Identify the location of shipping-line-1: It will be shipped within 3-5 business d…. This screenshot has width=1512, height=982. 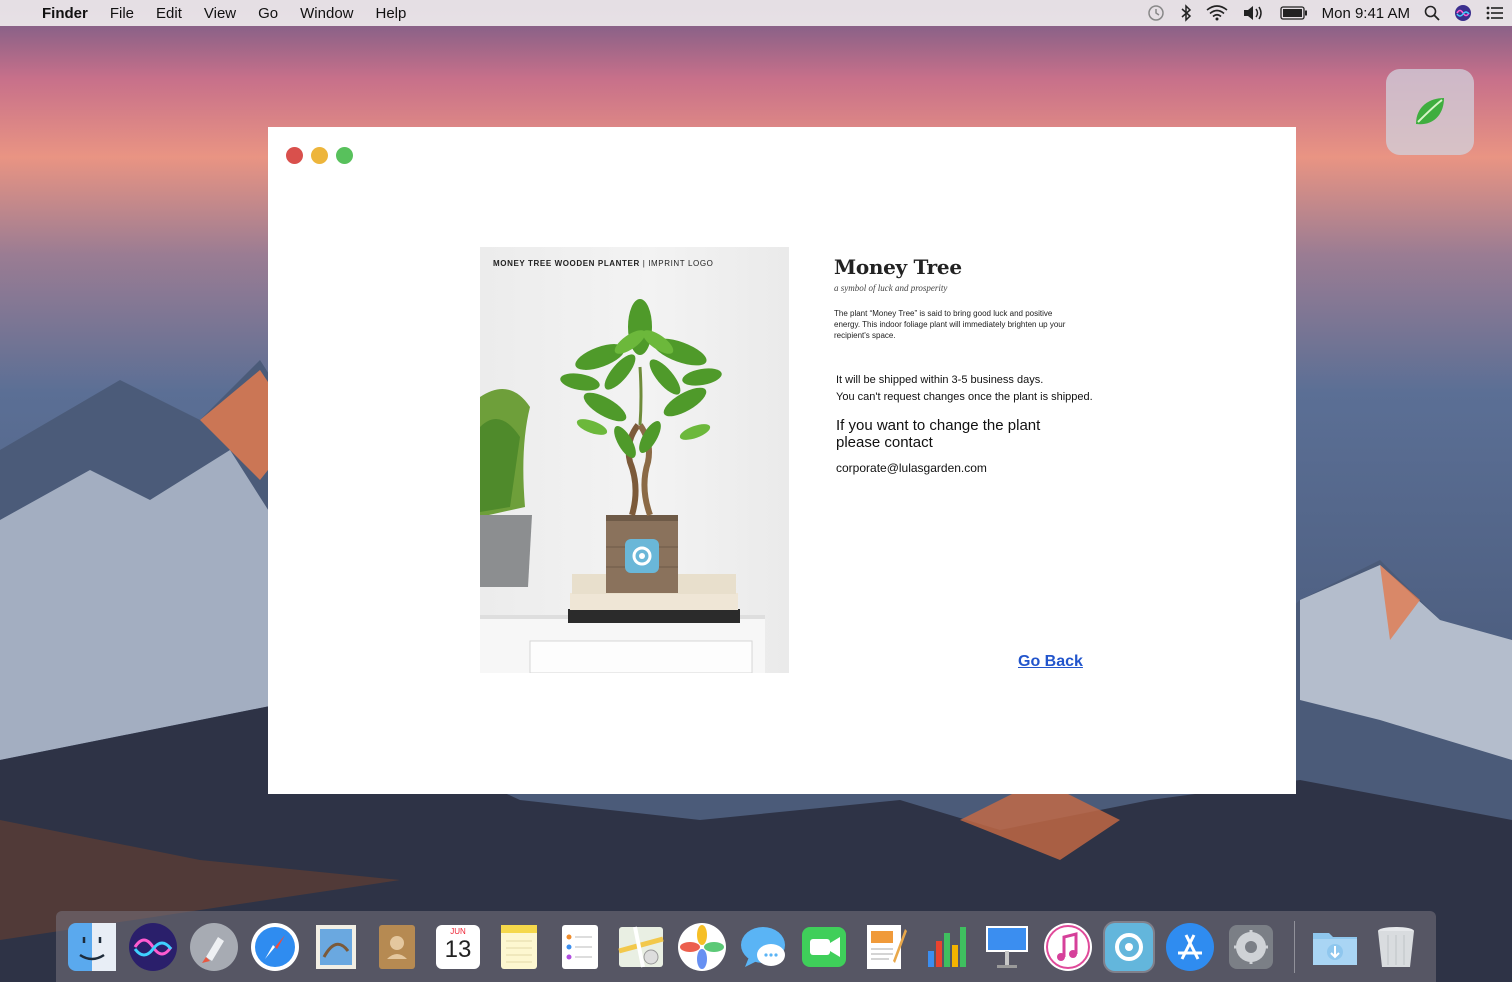
(940, 380).